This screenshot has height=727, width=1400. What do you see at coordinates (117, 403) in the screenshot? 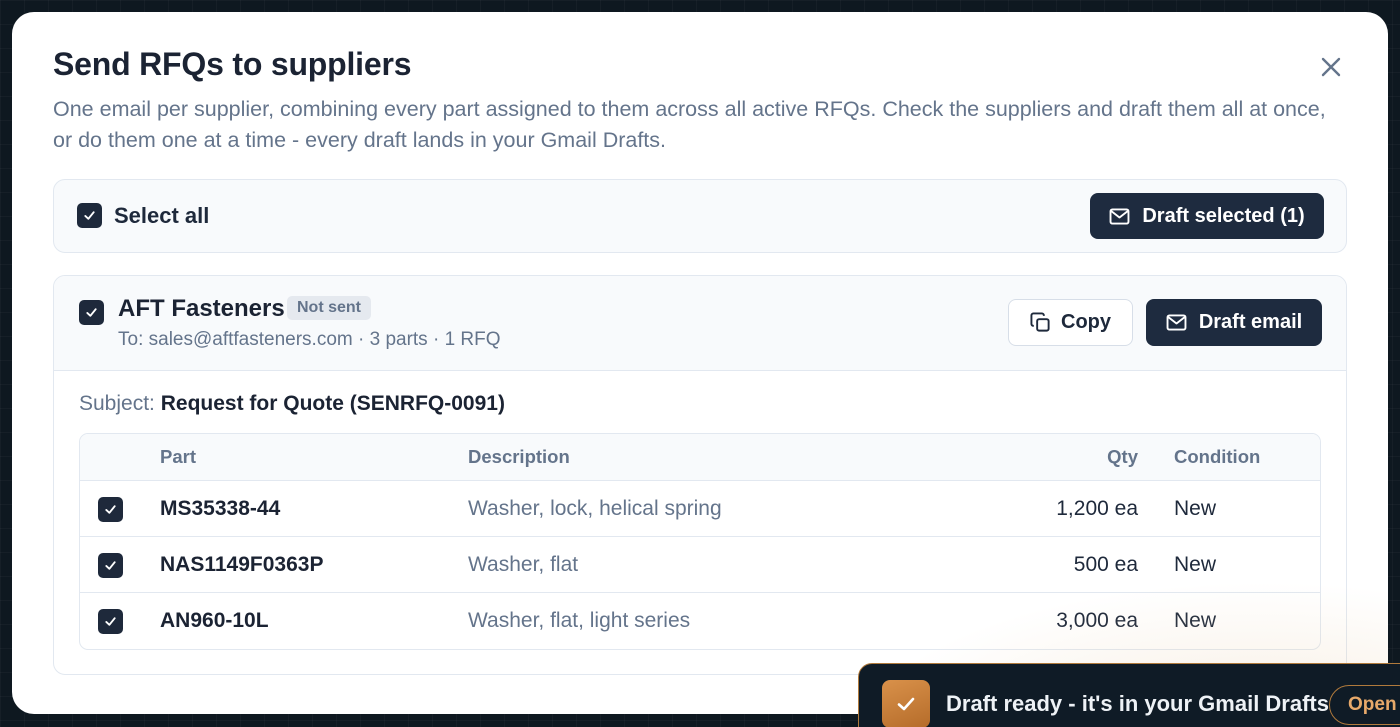
I see `subject-label: Subject:` at bounding box center [117, 403].